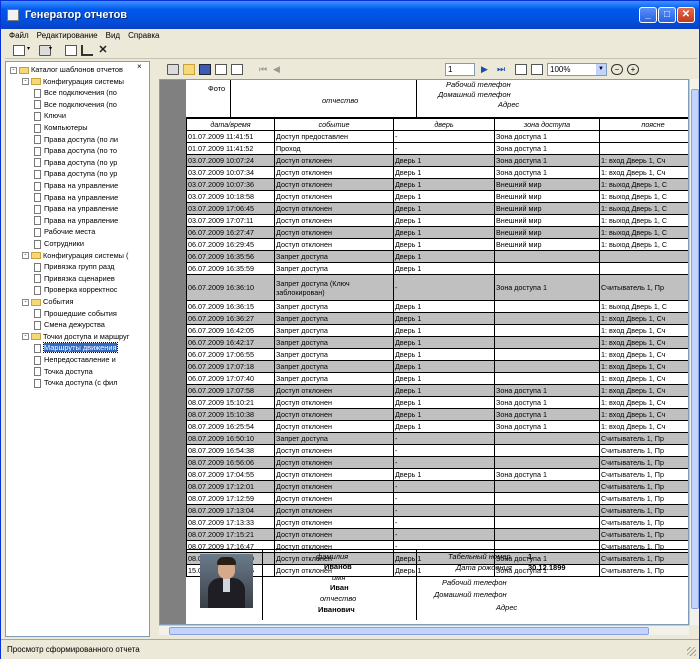 The width and height of the screenshot is (700, 659). What do you see at coordinates (230, 366) in the screenshot?
I see `cell-datetime: 06.07.2009 17:07:18` at bounding box center [230, 366].